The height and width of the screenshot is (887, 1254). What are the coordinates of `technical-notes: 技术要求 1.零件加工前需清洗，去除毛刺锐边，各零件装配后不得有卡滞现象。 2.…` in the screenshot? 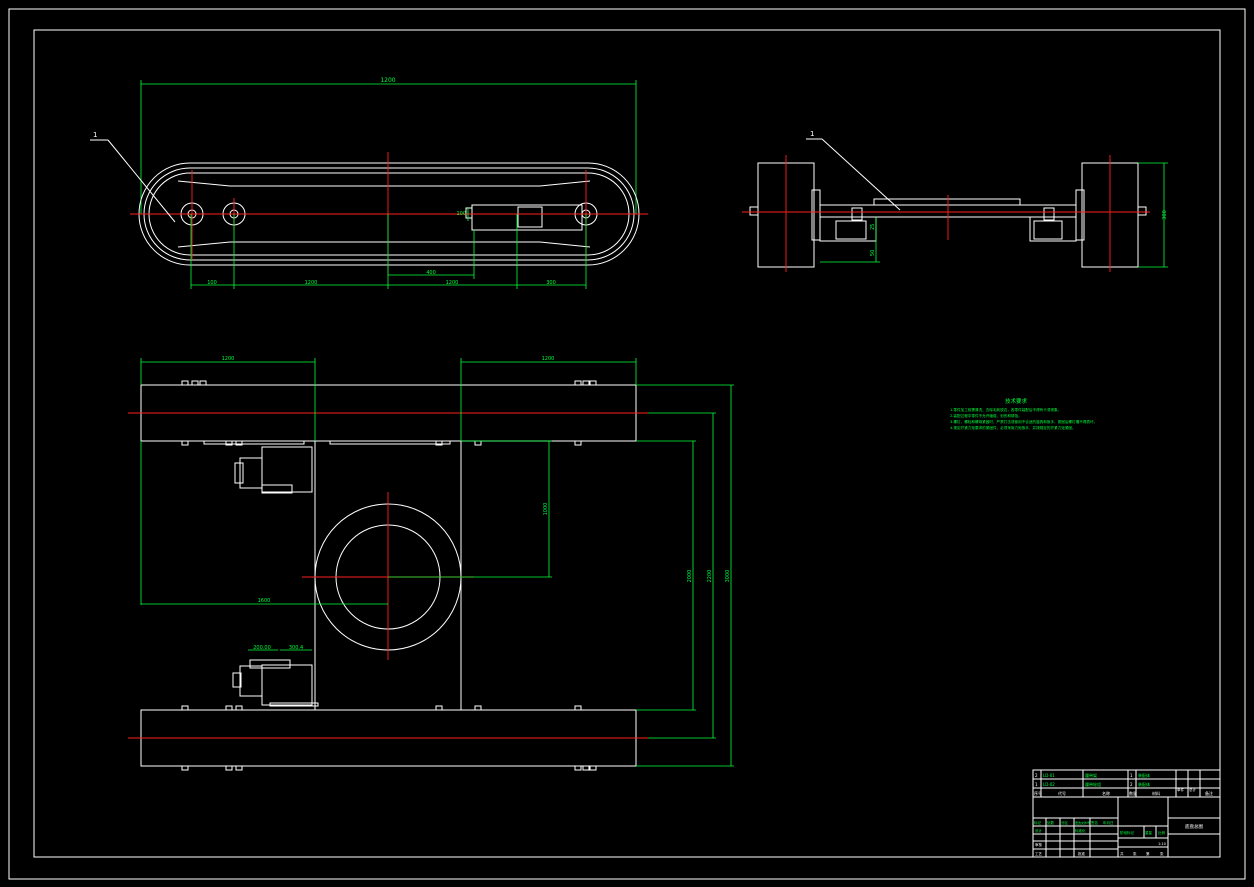 It's located at (1023, 413).